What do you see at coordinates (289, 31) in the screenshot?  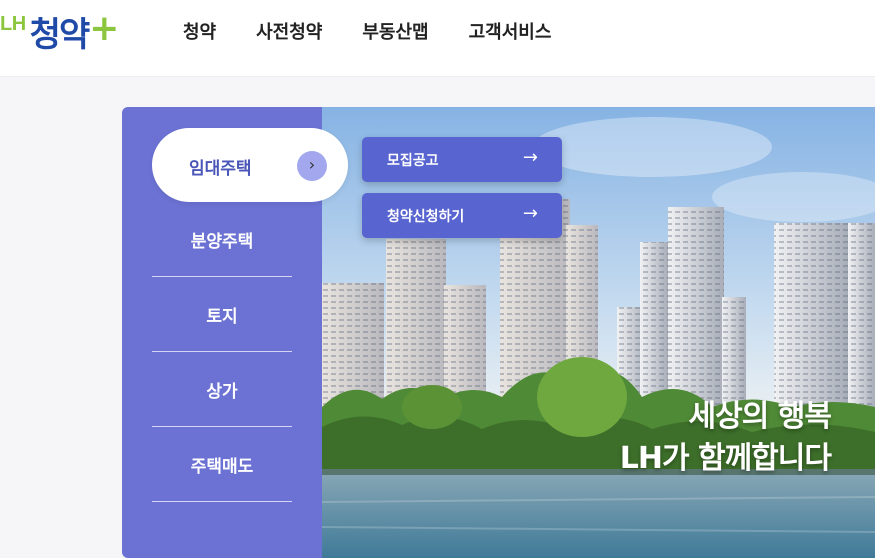 I see `nav-item-pre-cheongyak: 사전청약` at bounding box center [289, 31].